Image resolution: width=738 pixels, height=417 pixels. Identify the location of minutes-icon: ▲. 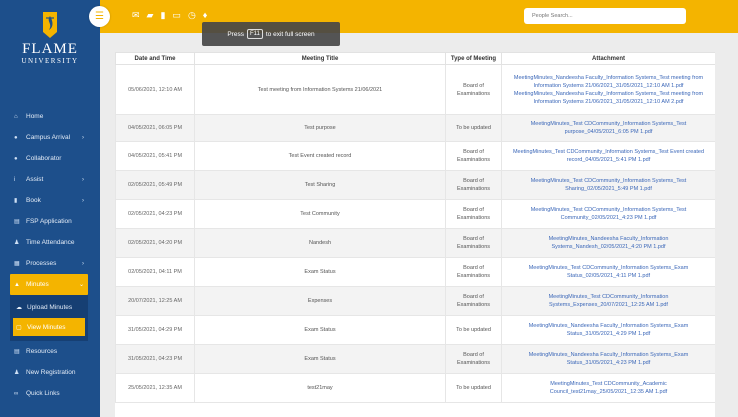
(17, 284).